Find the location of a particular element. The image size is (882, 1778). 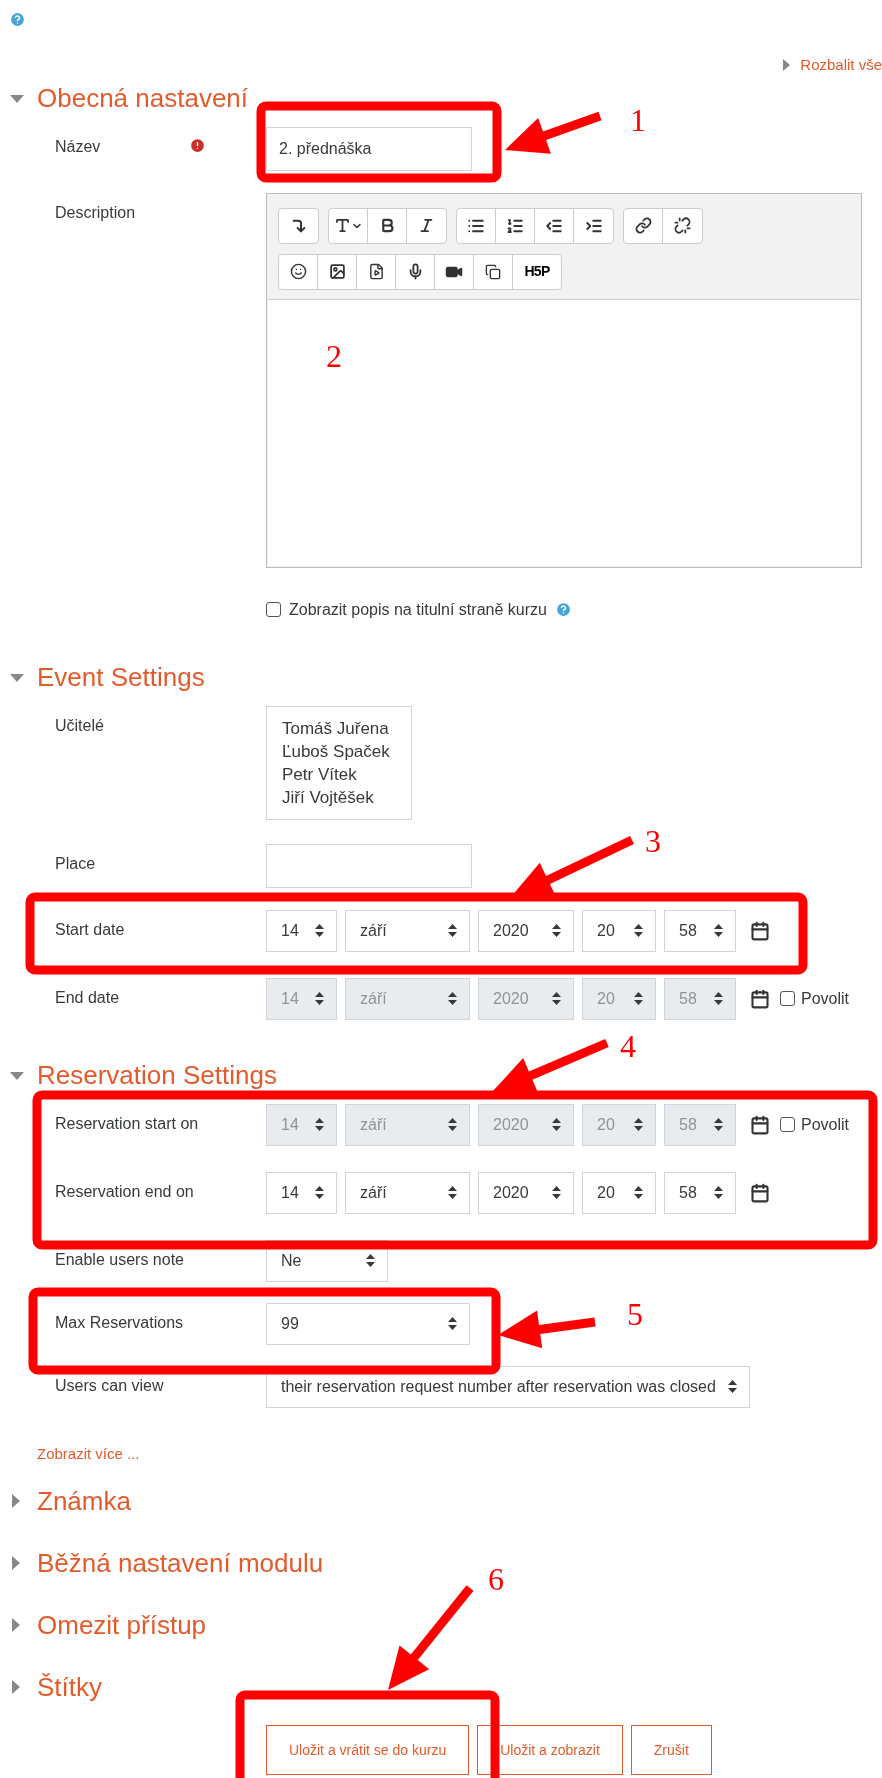

field-label: Max Reservations is located at coordinates (119, 1322).